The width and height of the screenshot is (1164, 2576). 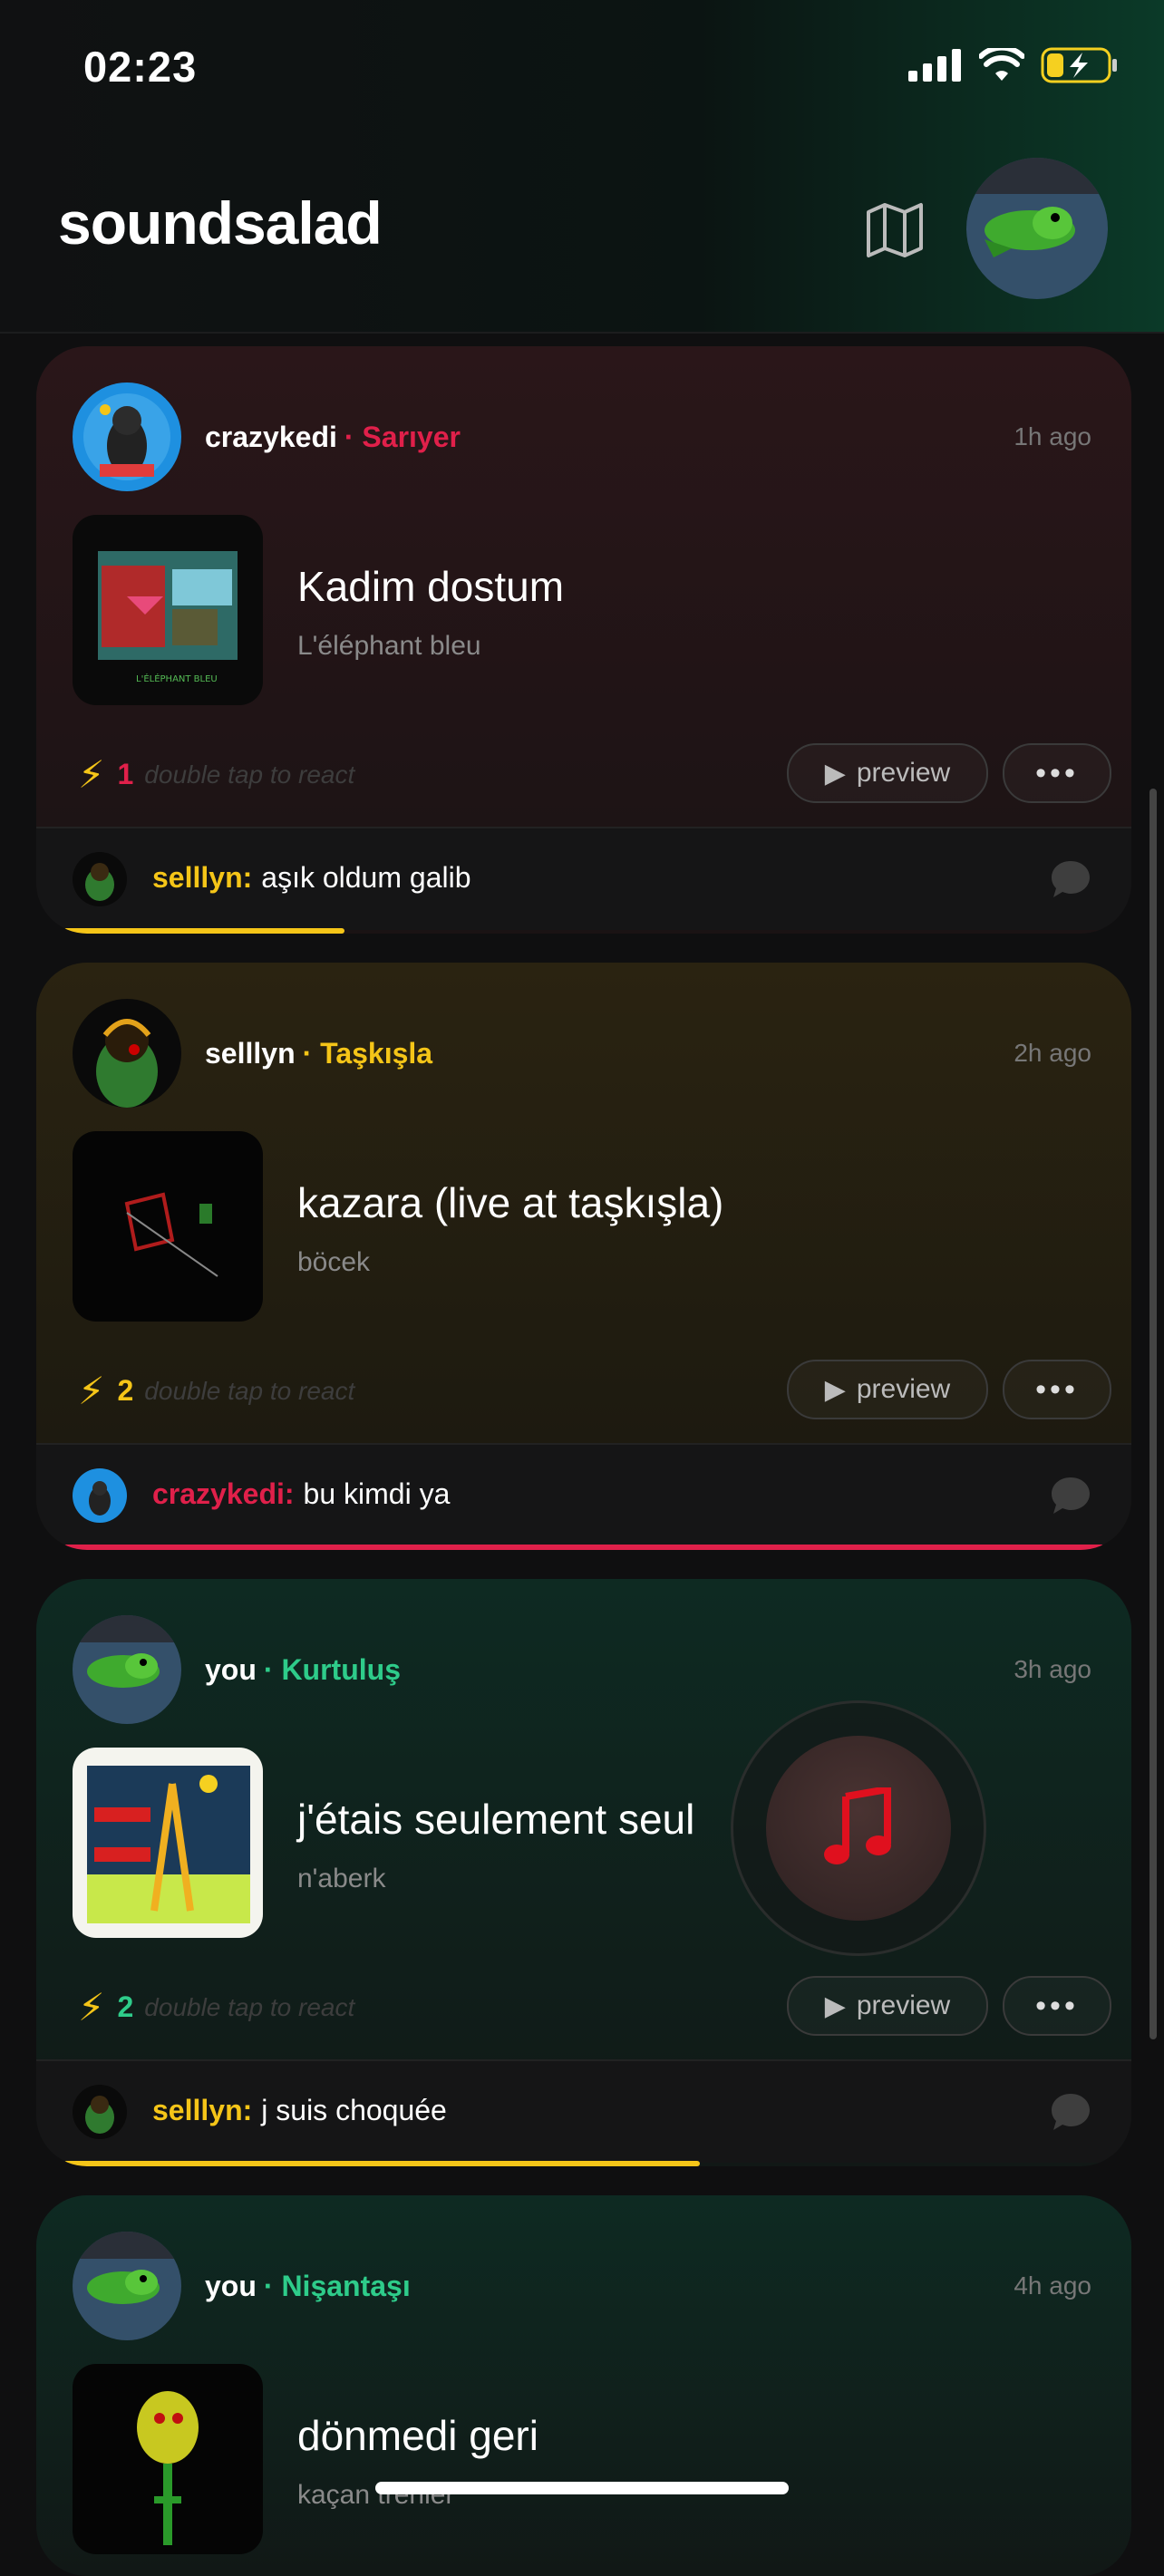 What do you see at coordinates (366, 877) in the screenshot?
I see `comment-body: aşık oldum galib` at bounding box center [366, 877].